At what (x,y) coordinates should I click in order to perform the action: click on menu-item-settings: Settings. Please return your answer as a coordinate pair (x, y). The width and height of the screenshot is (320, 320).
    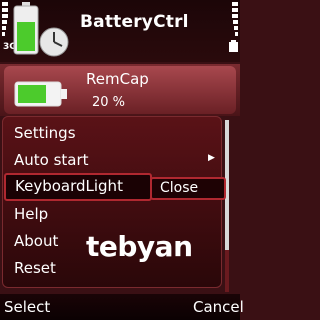
    Looking at the image, I should click on (45, 133).